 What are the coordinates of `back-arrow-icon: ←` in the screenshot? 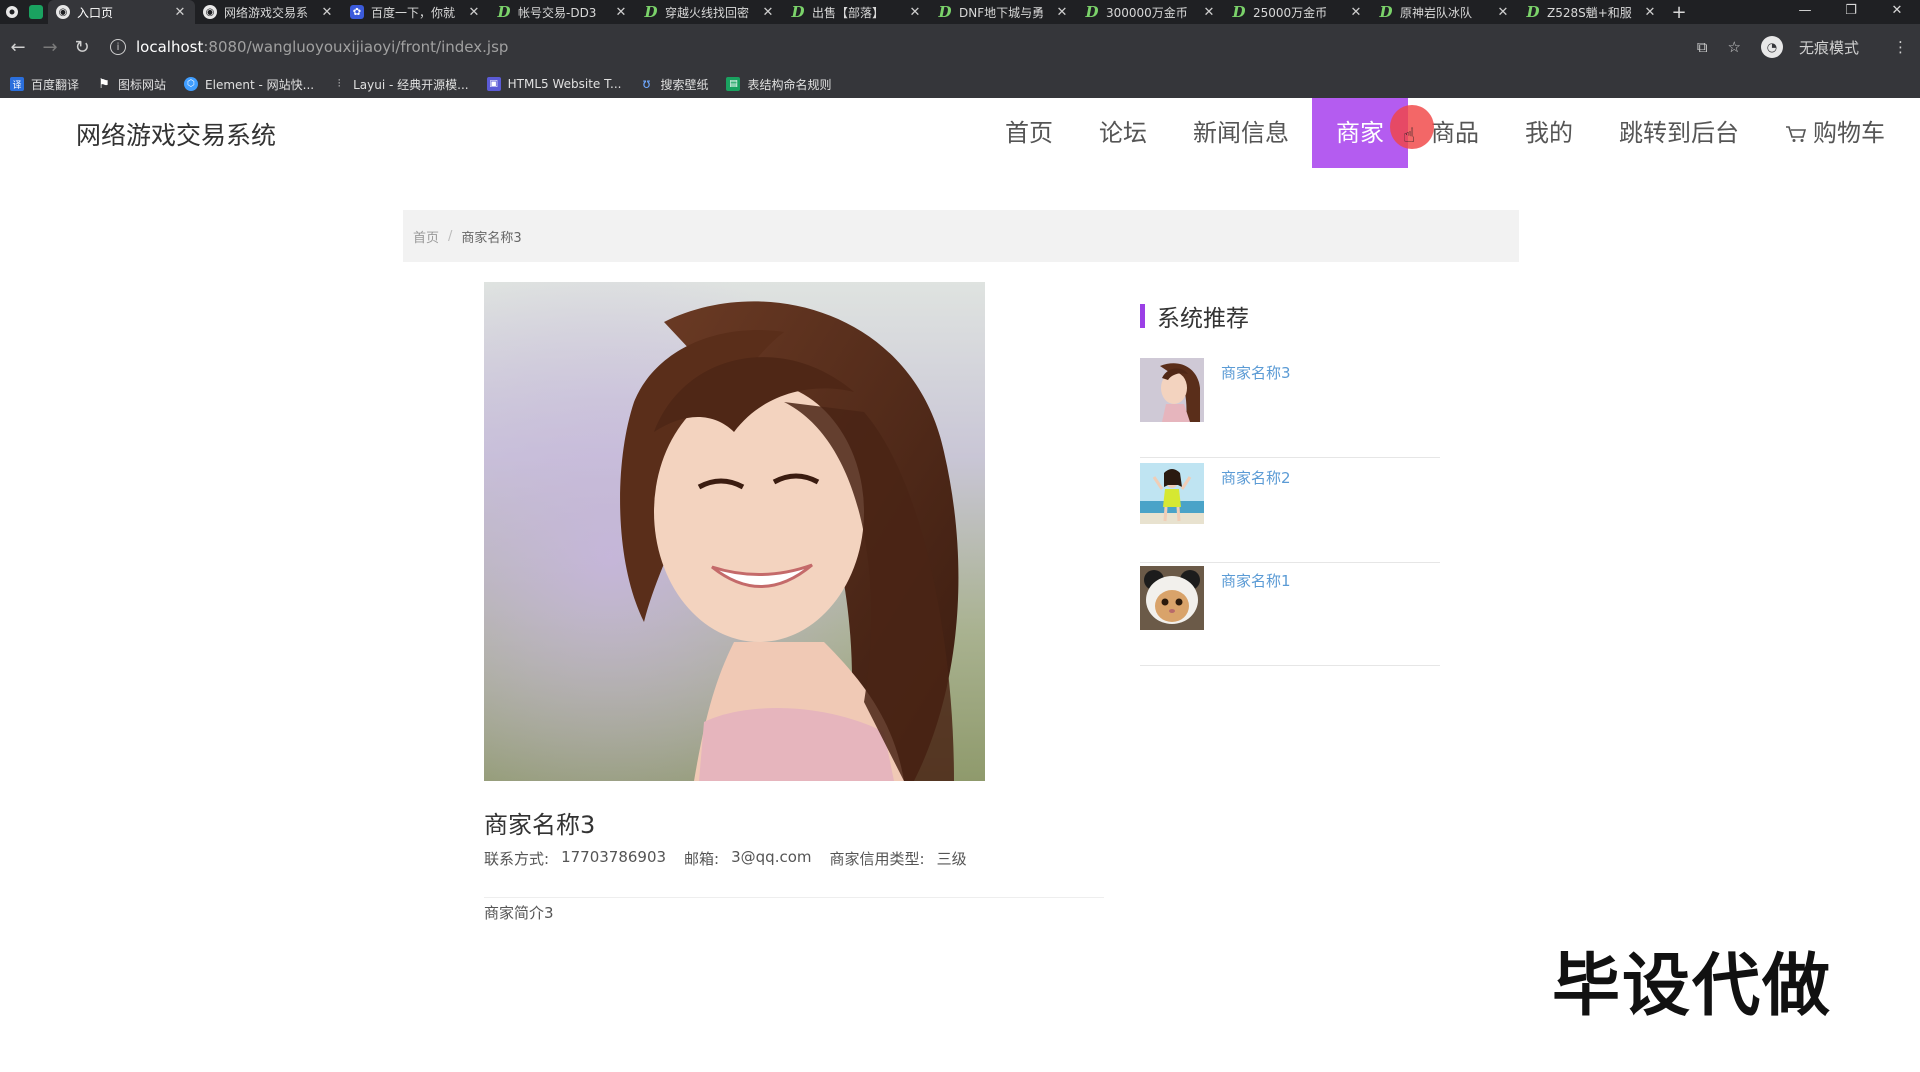 It's located at (18, 47).